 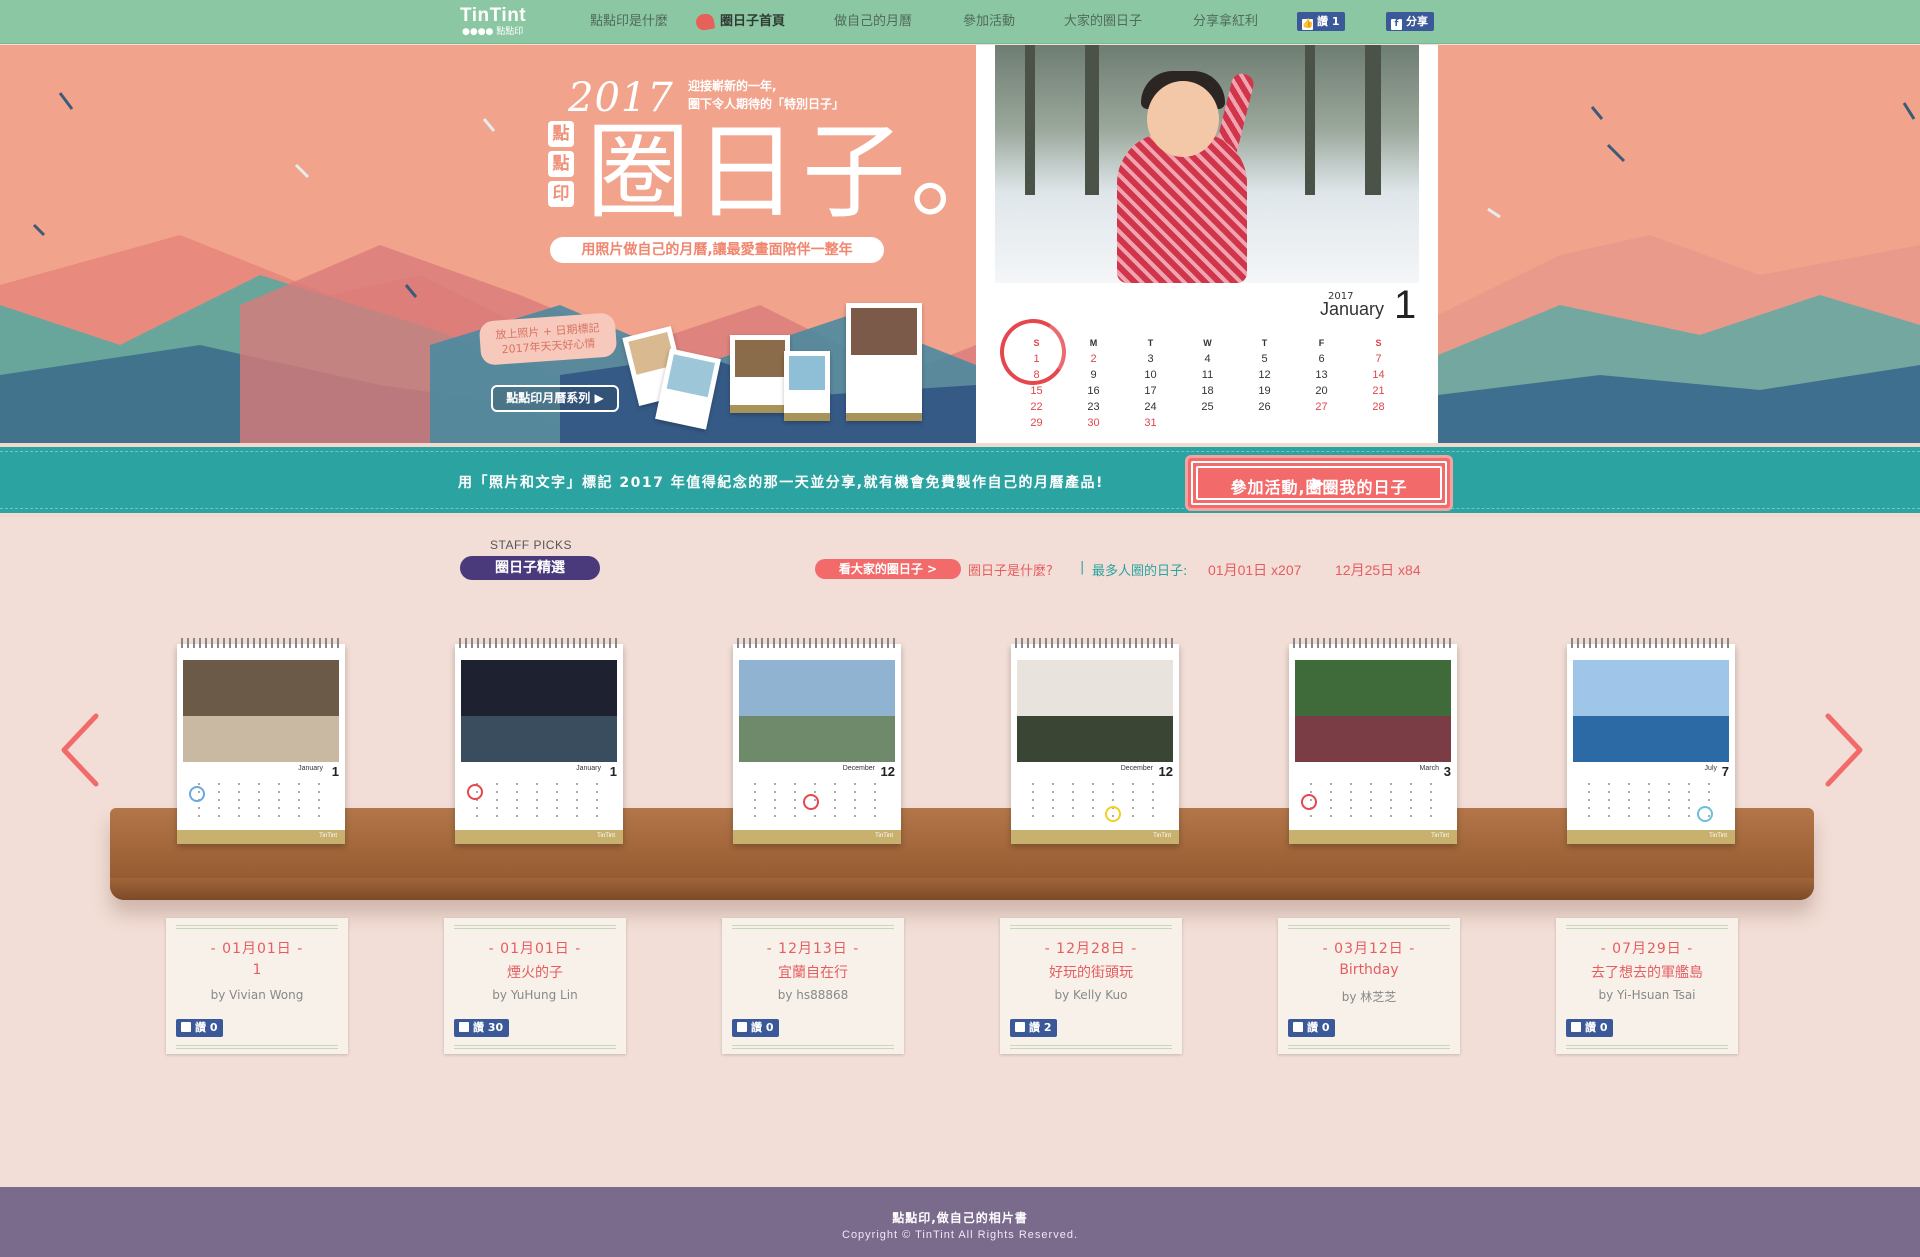 I want to click on pick-author: by Vivian Wong, so click(x=257, y=995).